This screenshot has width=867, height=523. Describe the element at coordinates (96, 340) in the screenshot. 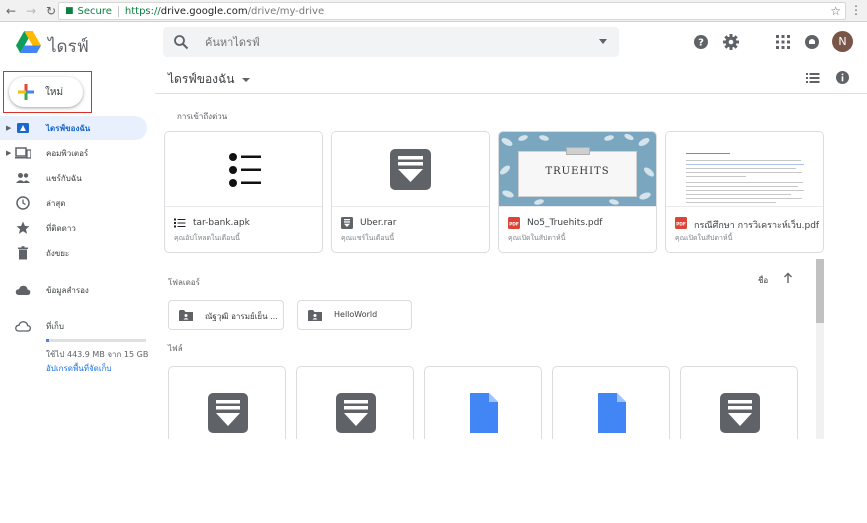

I see `storage-usage-bar` at that location.